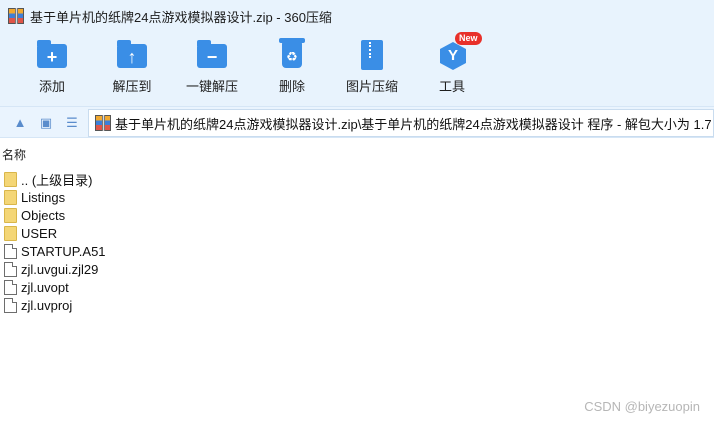 The height and width of the screenshot is (424, 714). Describe the element at coordinates (291, 86) in the screenshot. I see `delete-label: 删除` at that location.